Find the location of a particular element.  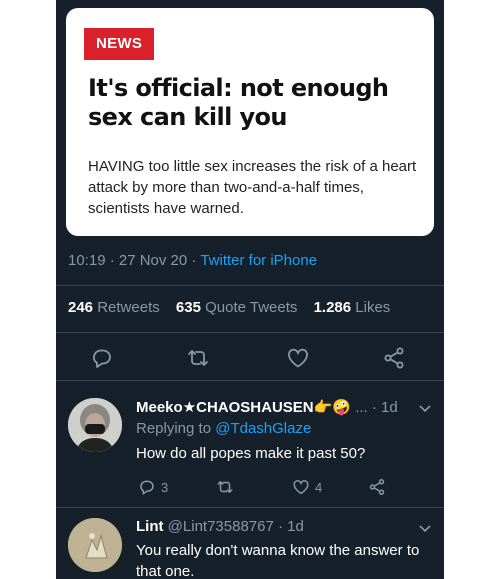

replying-to: Replying to @TdashGlaze is located at coordinates (223, 428).